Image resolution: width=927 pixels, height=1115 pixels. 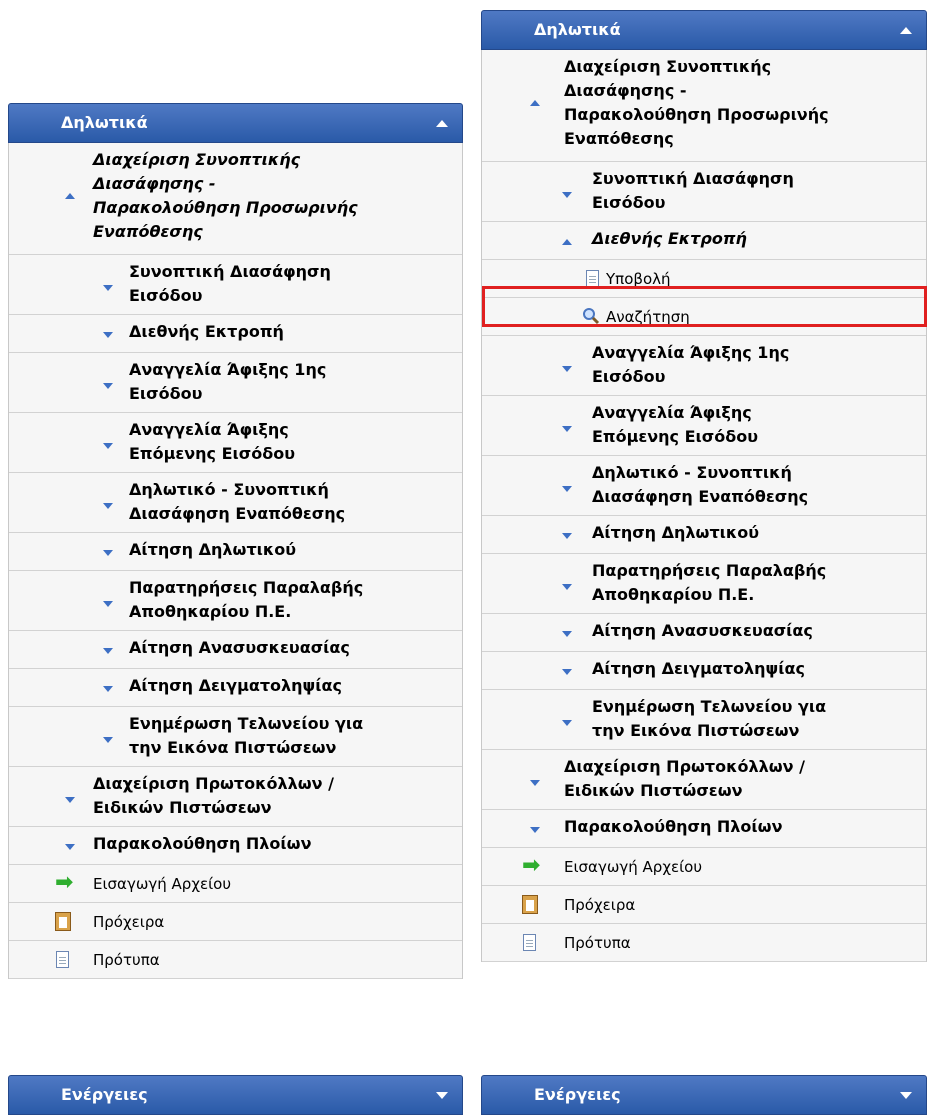 What do you see at coordinates (213, 783) in the screenshot?
I see `menu-item-label-line: Διαχείριση Πρωτοκόλλων /` at bounding box center [213, 783].